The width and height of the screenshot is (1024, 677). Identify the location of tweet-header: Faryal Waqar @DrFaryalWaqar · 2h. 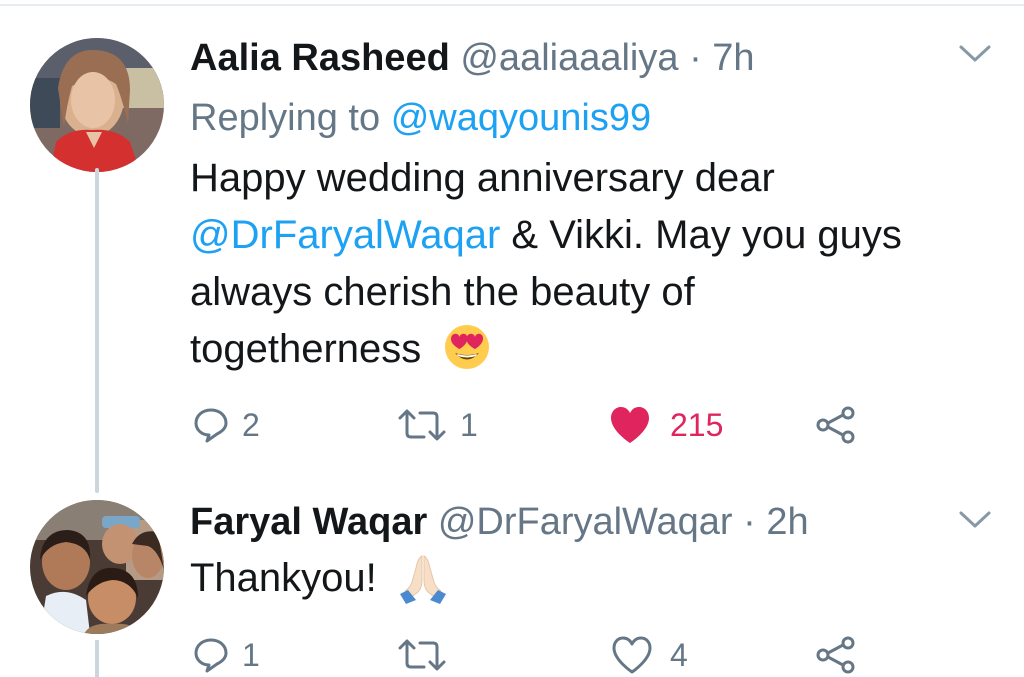
(499, 522).